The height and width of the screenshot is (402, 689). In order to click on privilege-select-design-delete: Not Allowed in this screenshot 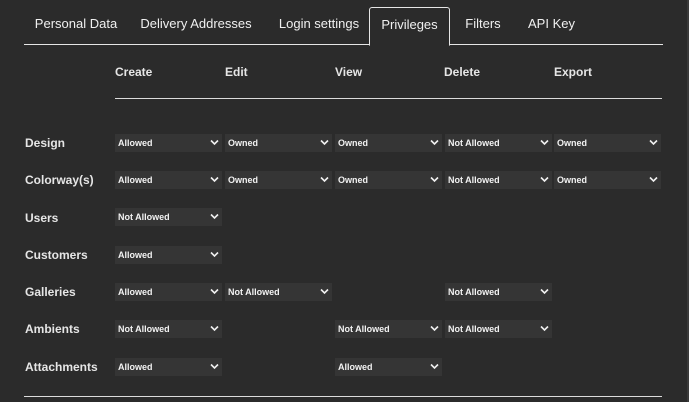, I will do `click(498, 143)`.